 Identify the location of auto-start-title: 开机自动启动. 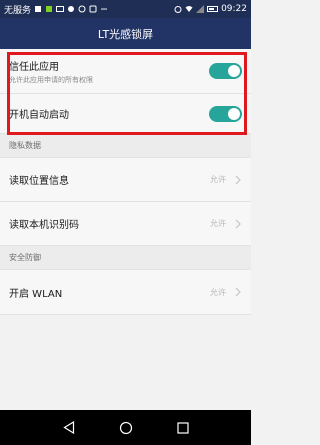
(39, 115).